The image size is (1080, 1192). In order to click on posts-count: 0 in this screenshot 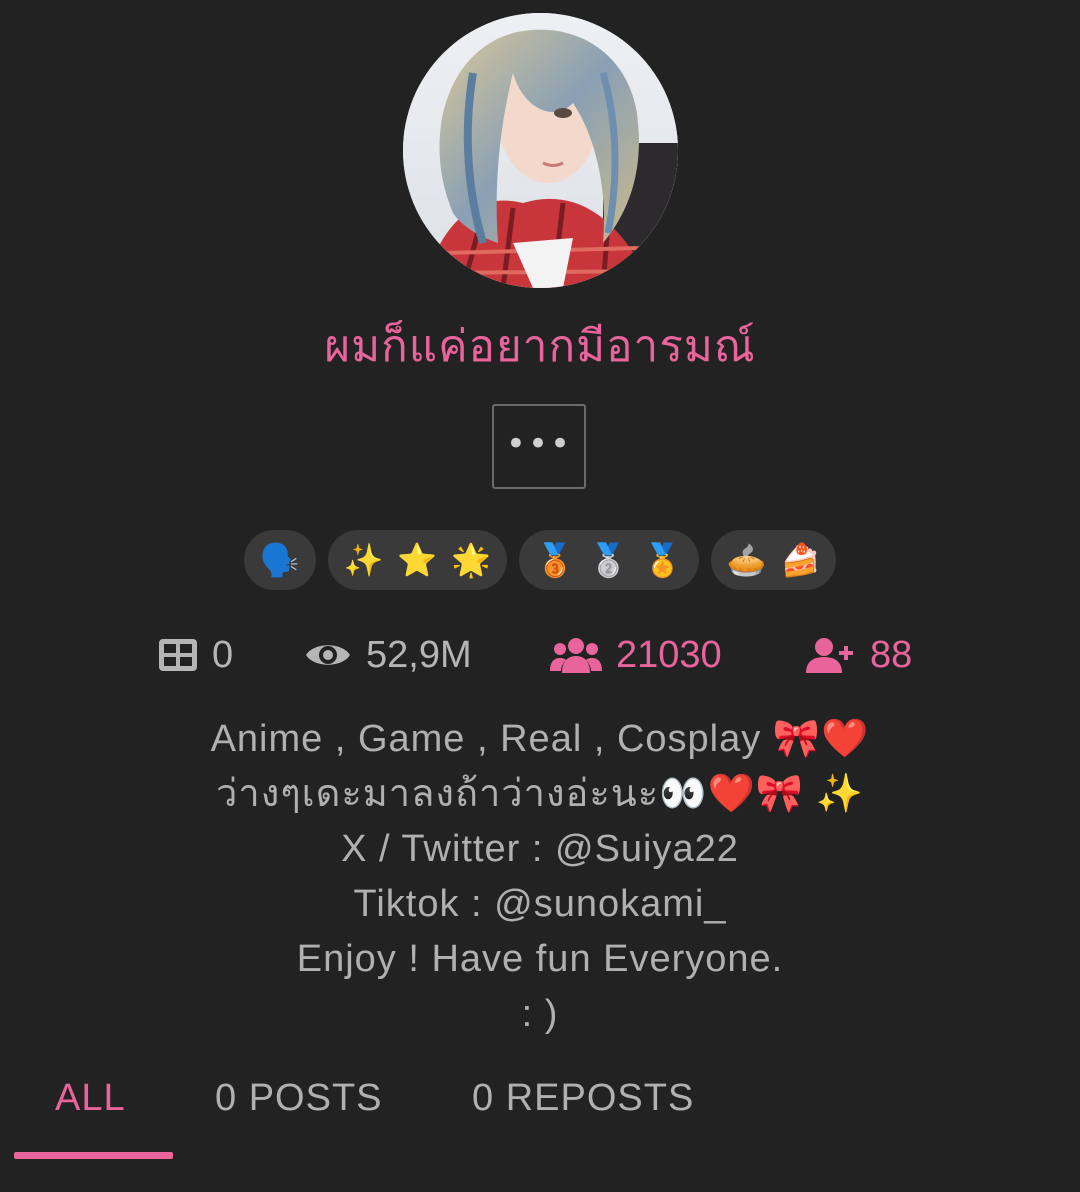, I will do `click(223, 654)`.